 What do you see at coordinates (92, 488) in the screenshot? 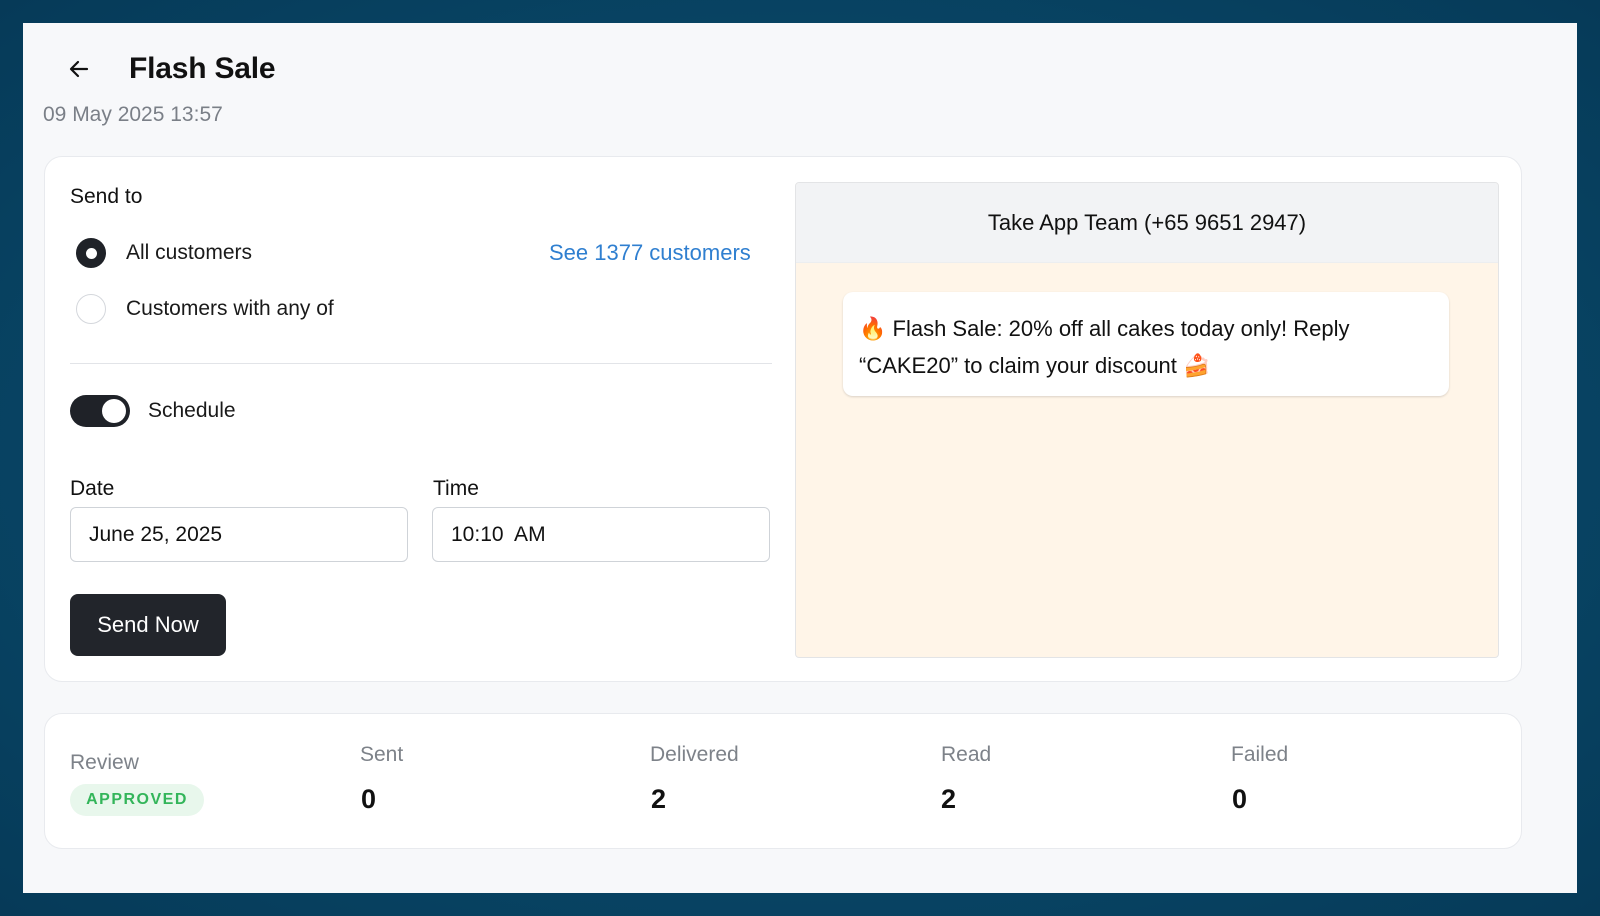
I see `date-label: Date` at bounding box center [92, 488].